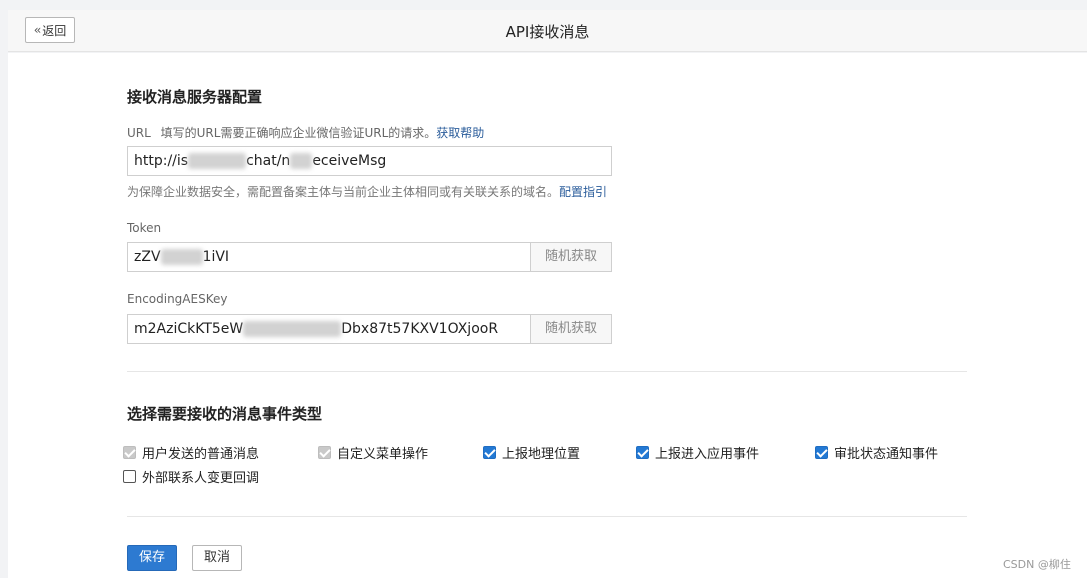 This screenshot has height=578, width=1087. What do you see at coordinates (571, 329) in the screenshot?
I see `aes-key-random-button: 随机获取` at bounding box center [571, 329].